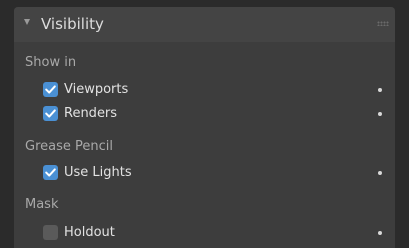 The width and height of the screenshot is (409, 248). I want to click on use-lights-label: Use Lights, so click(98, 172).